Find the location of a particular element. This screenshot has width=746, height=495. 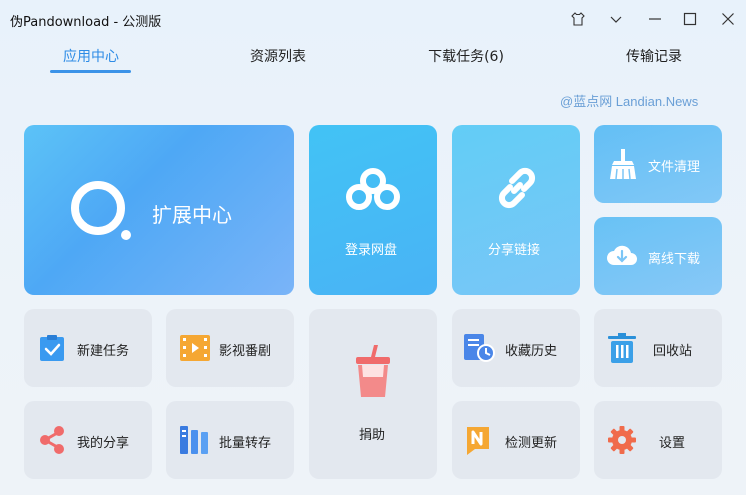

tab-download-tasks: 下载任务(6) is located at coordinates (466, 60).